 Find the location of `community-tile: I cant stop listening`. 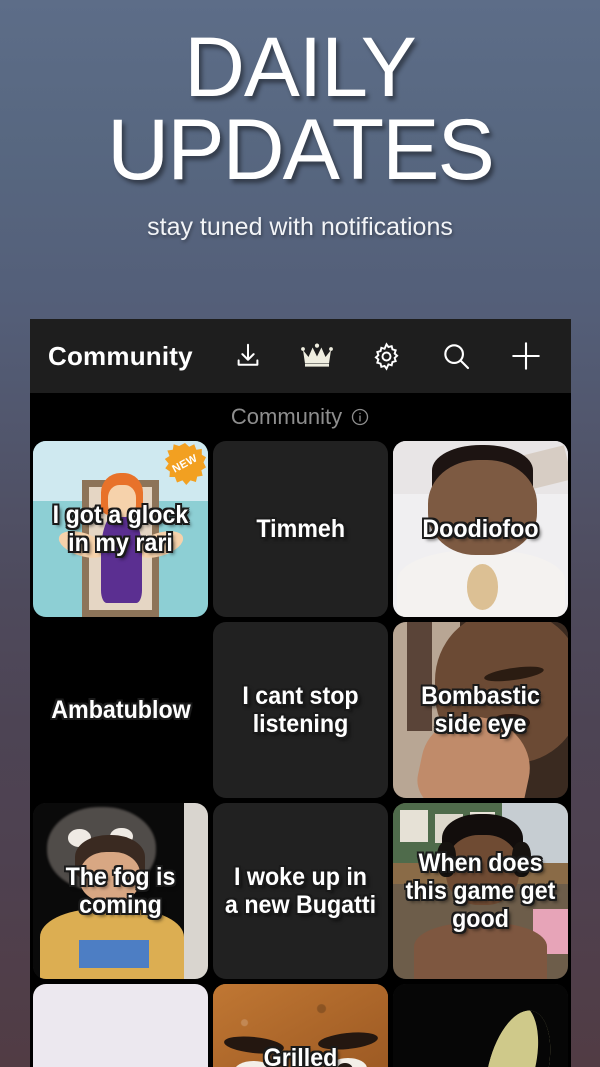

community-tile: I cant stop listening is located at coordinates (300, 710).